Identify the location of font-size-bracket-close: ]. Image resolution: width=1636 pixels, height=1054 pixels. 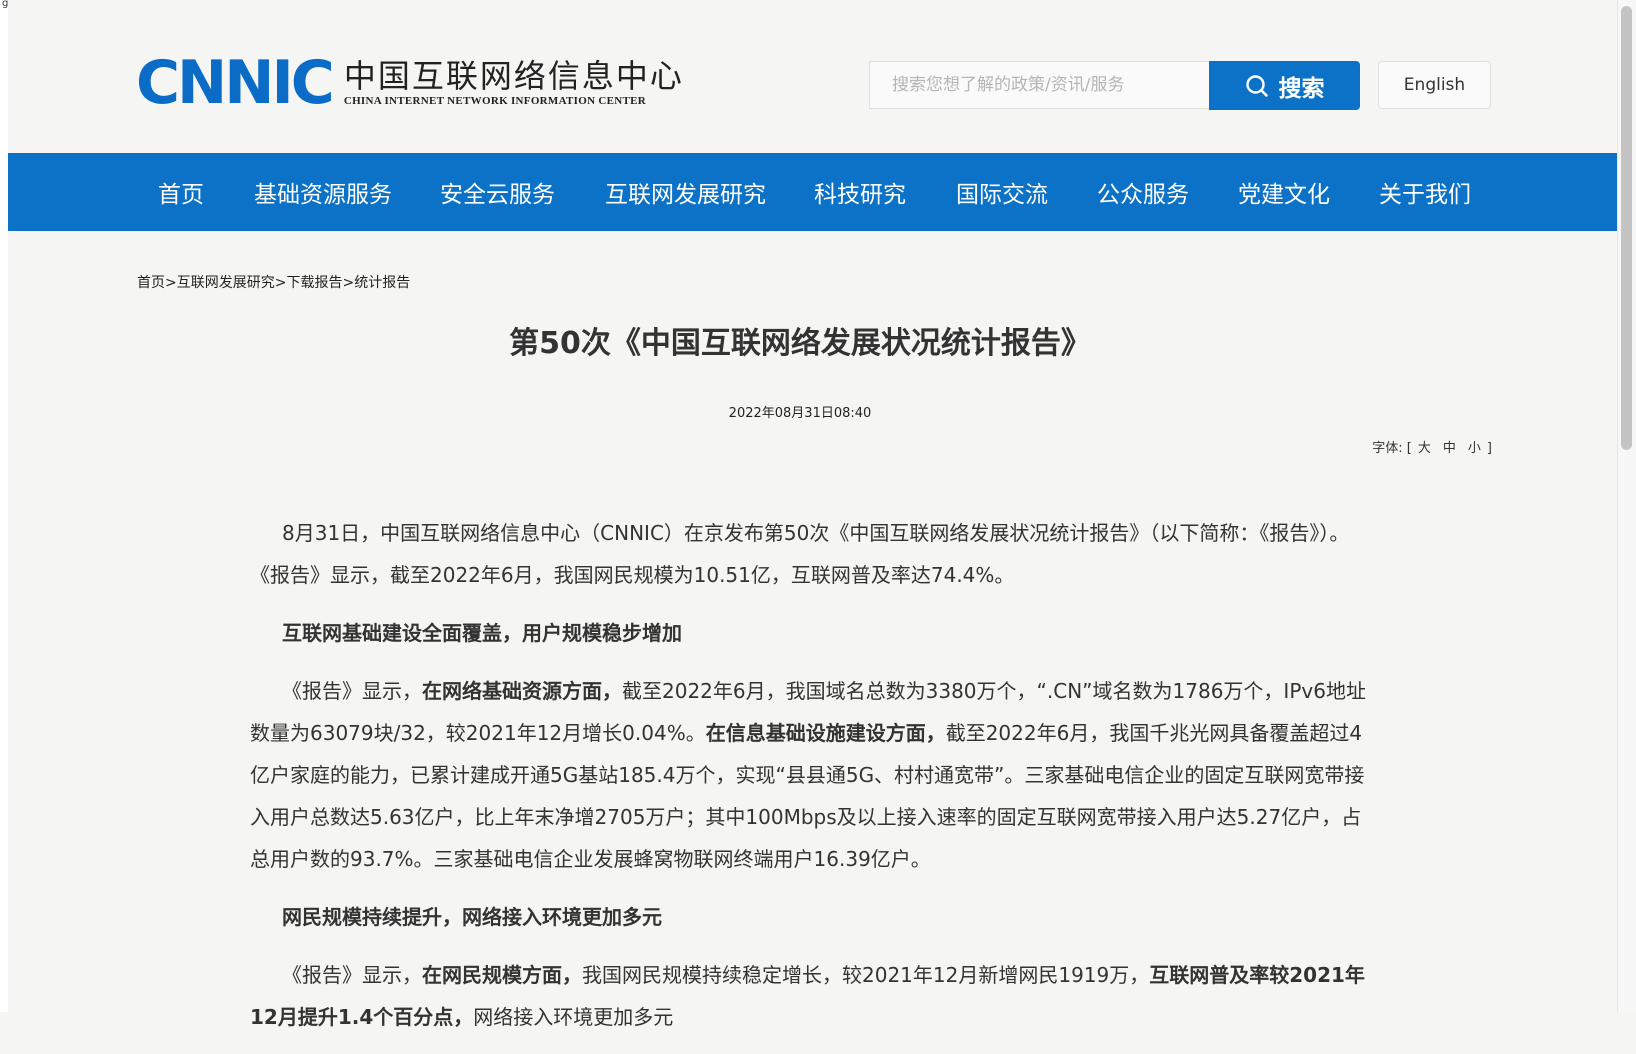
(1489, 448).